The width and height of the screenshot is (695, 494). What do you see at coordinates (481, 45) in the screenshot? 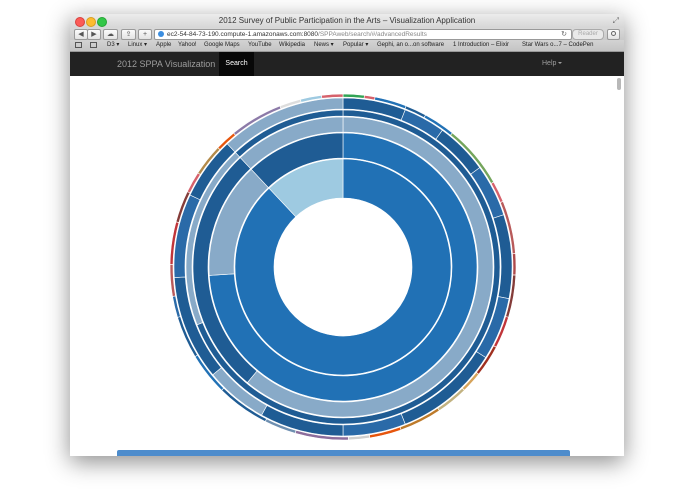
I see `bookmark-elixir: 1 Introduction – Elixir` at bounding box center [481, 45].